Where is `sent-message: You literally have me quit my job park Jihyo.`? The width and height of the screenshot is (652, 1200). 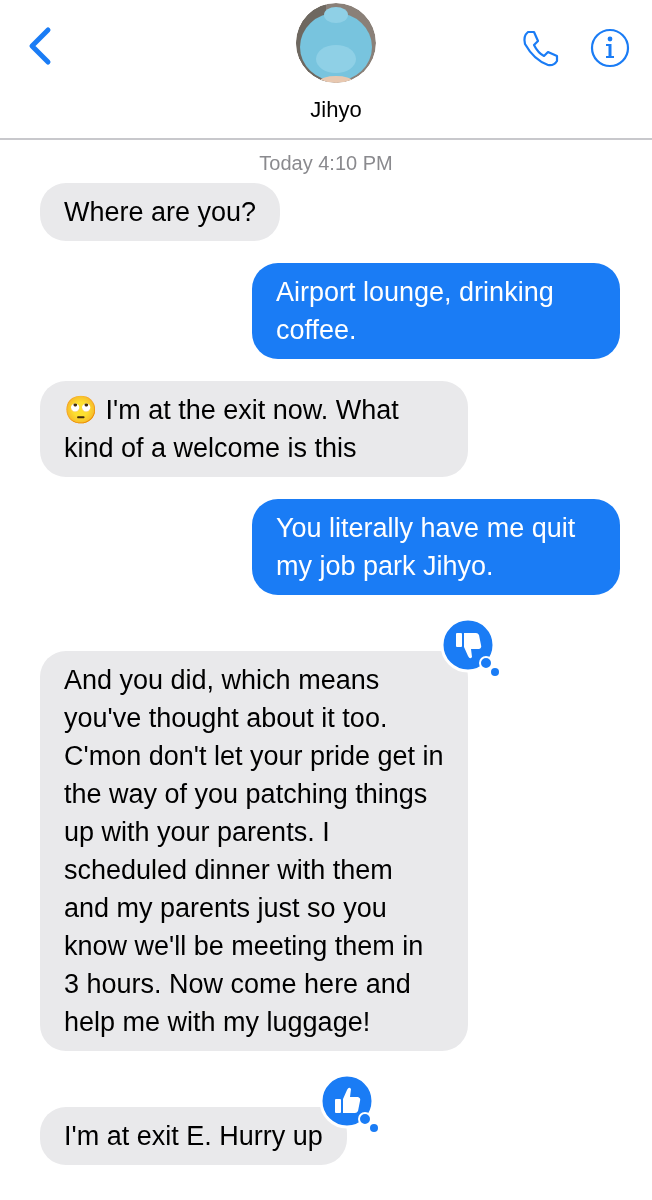 sent-message: You literally have me quit my job park Jihyo. is located at coordinates (436, 547).